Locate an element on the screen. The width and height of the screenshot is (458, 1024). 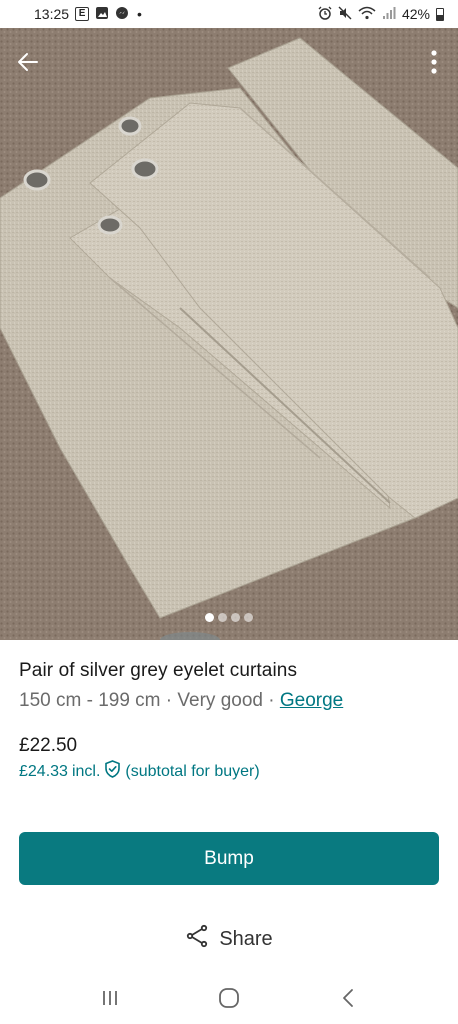
recent-apps-icon is located at coordinates (109, 998).